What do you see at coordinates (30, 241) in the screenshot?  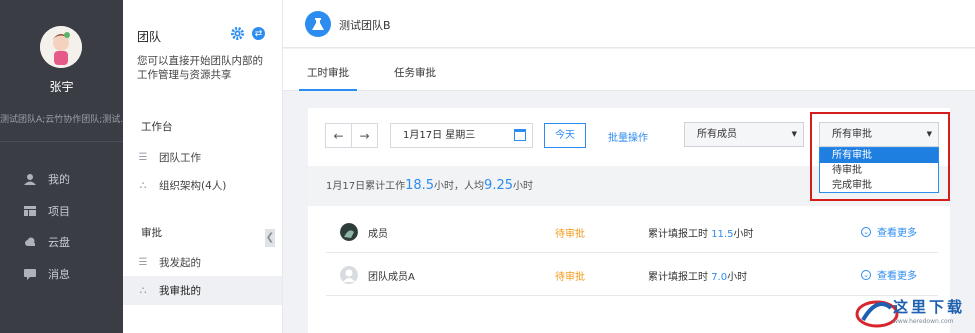 I see `cloud-icon` at bounding box center [30, 241].